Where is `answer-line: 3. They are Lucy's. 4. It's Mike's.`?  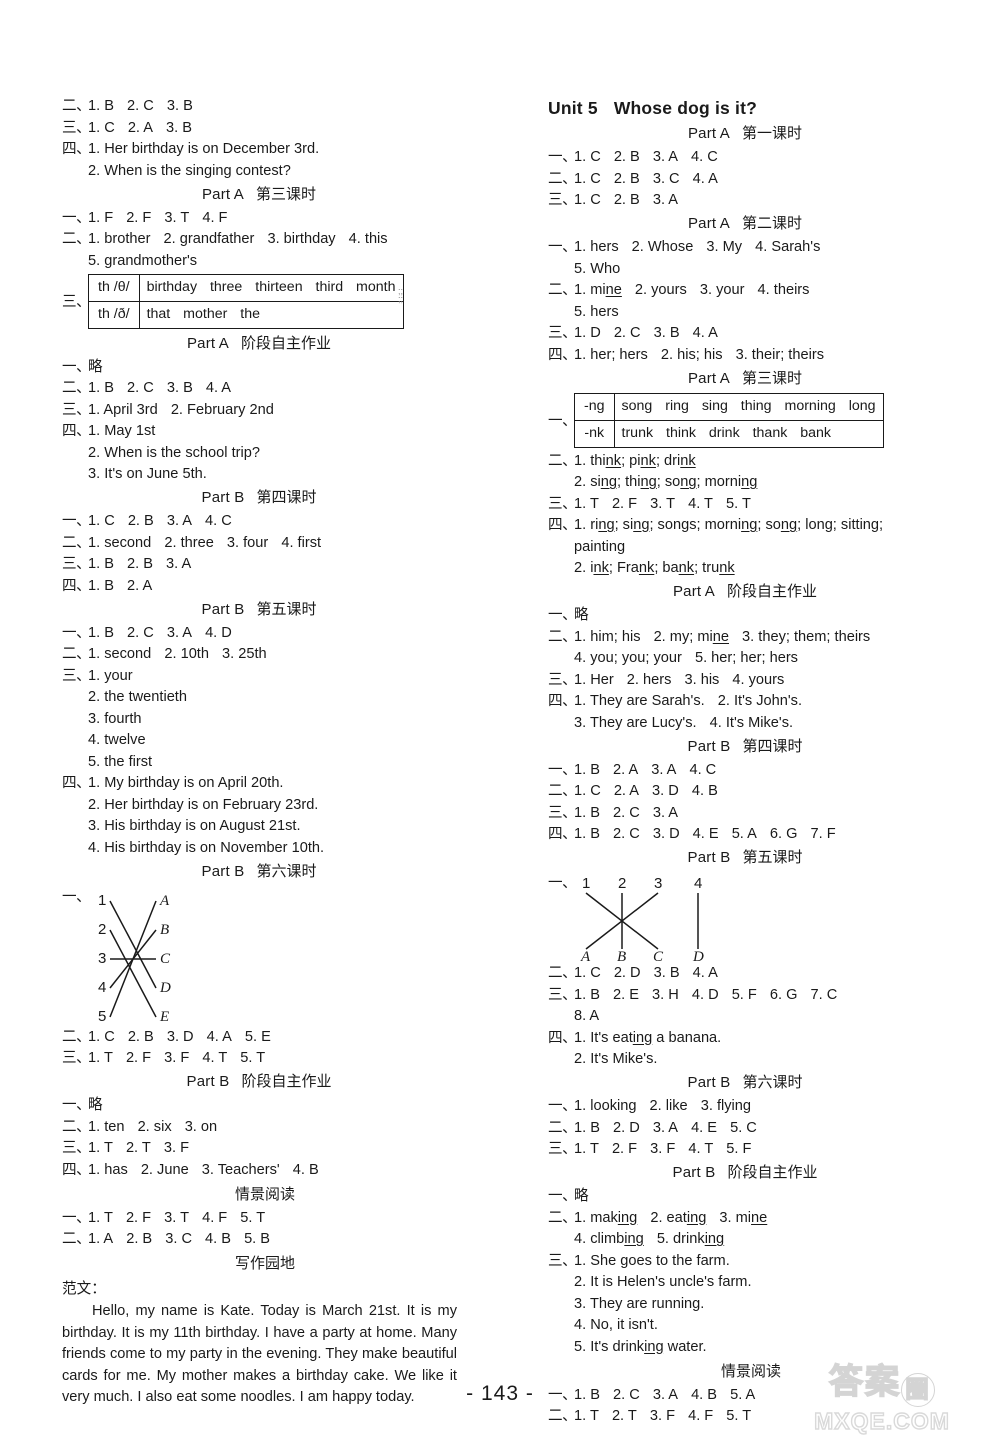 answer-line: 3. They are Lucy's. 4. It's Mike's. is located at coordinates (758, 723).